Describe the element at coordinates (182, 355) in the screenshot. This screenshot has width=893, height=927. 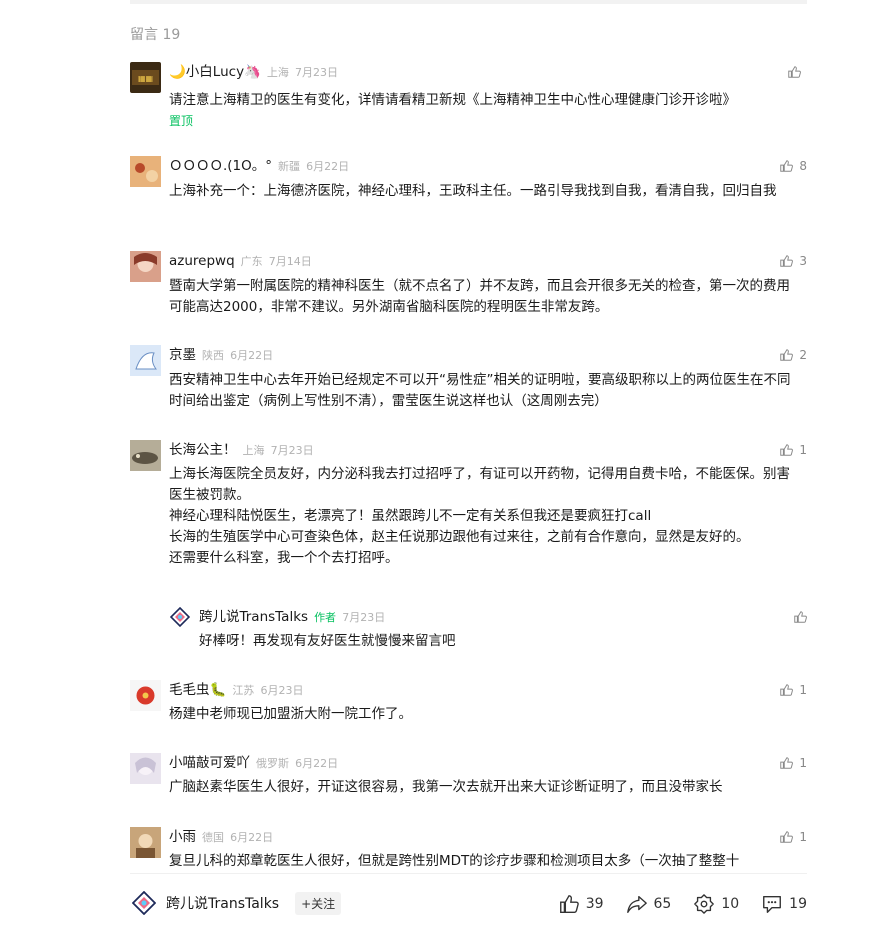
I see `commenter-name: 京墨` at that location.